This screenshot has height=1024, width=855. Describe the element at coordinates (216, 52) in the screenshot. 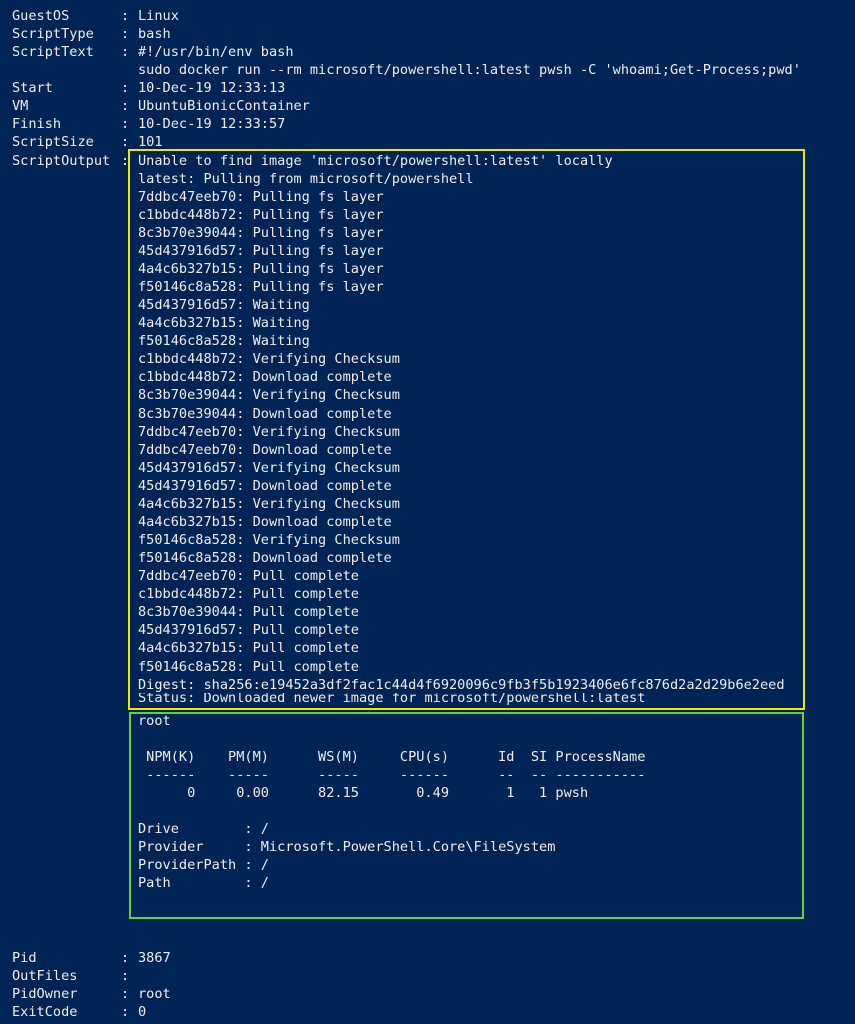

I see `prop-value: #!/usr/bin/env bash` at that location.